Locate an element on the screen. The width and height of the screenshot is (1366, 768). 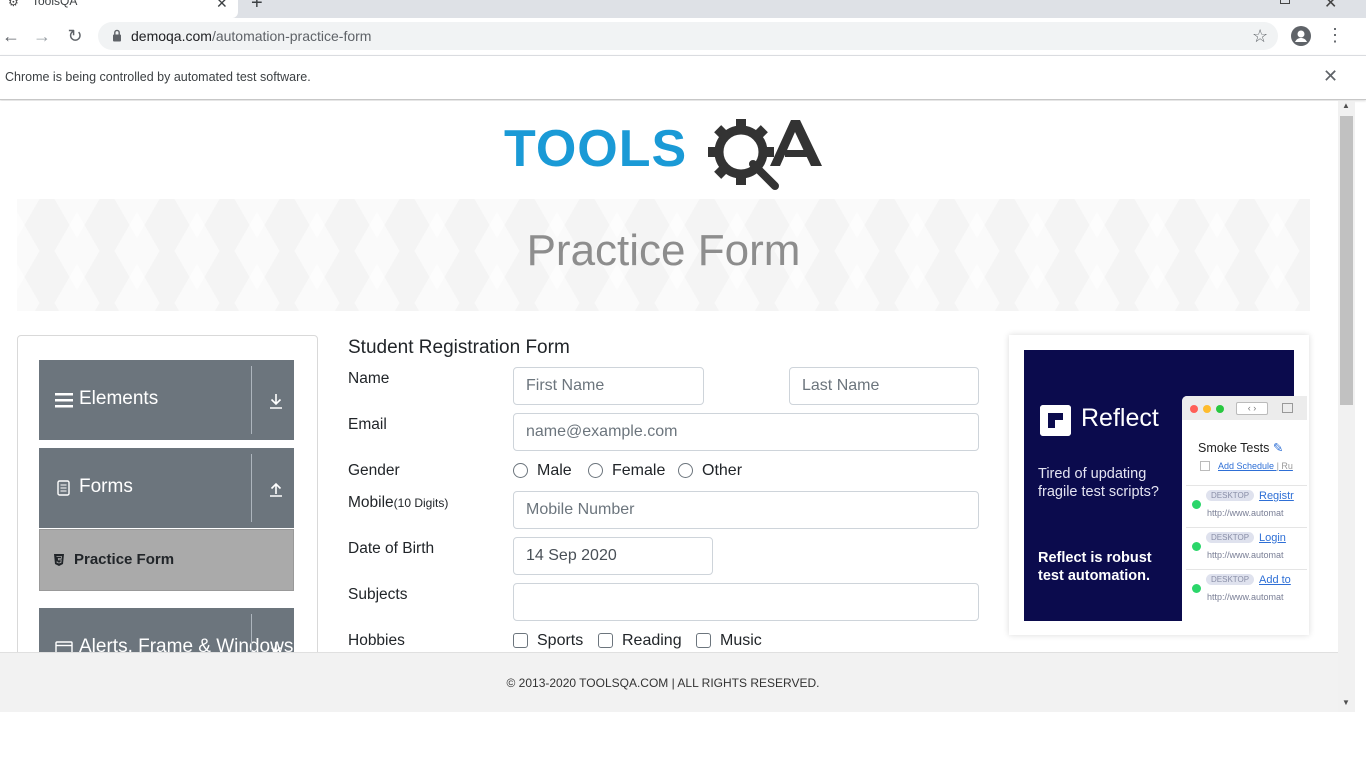
gender-label: Gender is located at coordinates (374, 470).